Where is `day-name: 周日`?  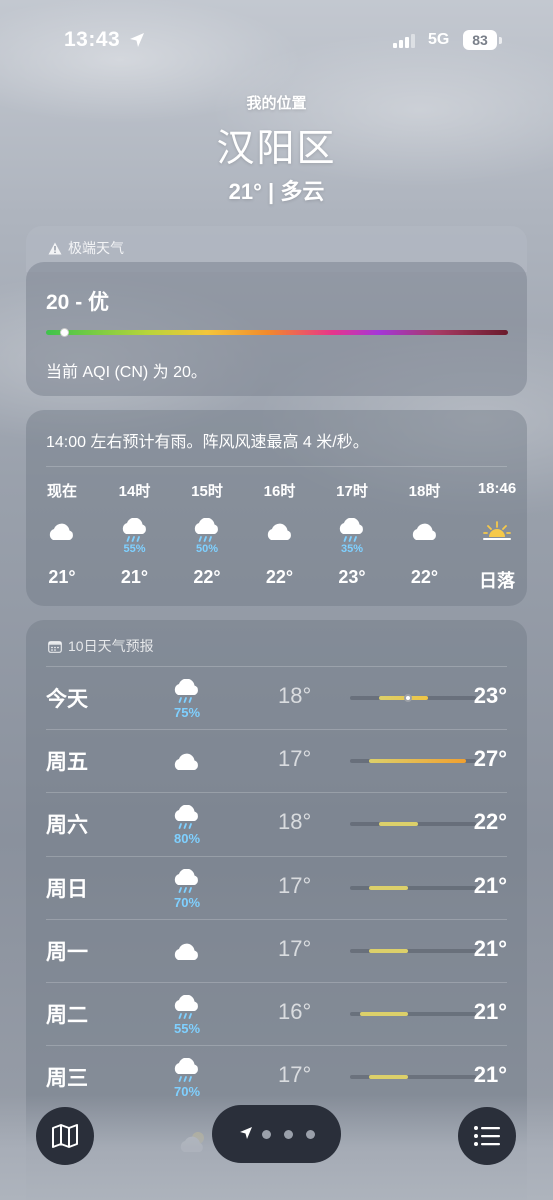 day-name: 周日 is located at coordinates (67, 889).